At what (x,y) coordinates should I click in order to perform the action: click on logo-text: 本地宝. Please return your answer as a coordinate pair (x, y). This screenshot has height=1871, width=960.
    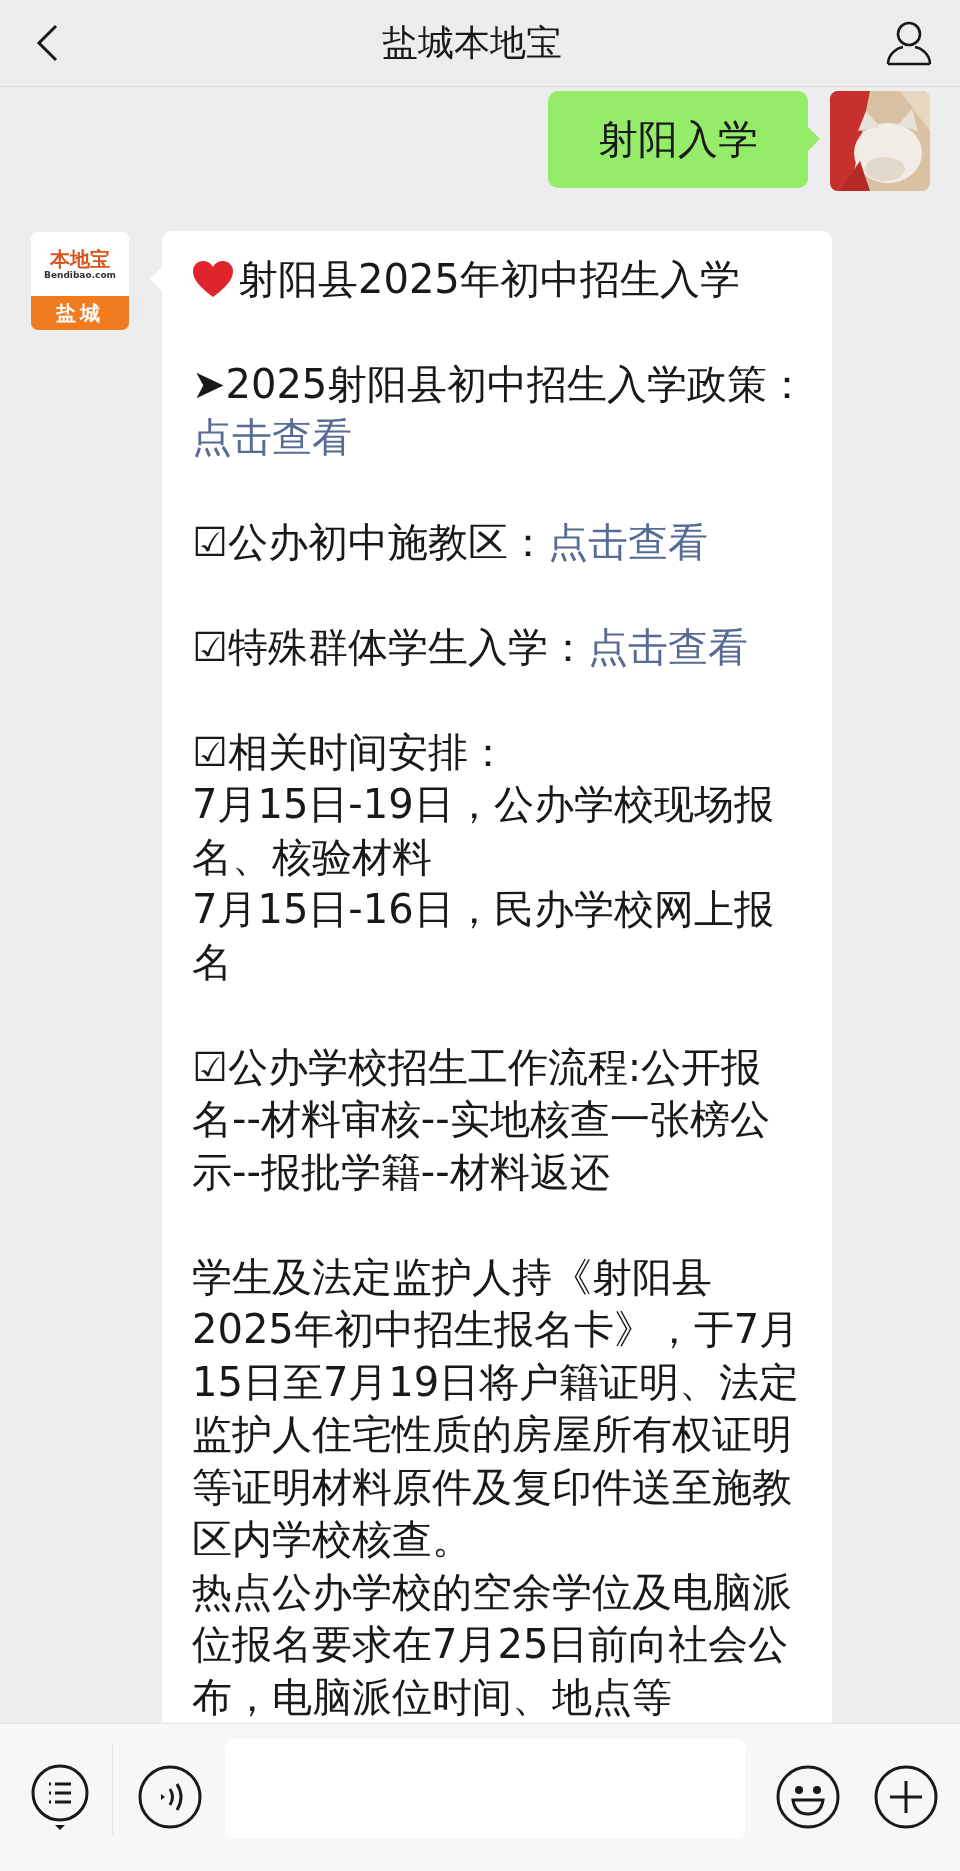
    Looking at the image, I should click on (80, 258).